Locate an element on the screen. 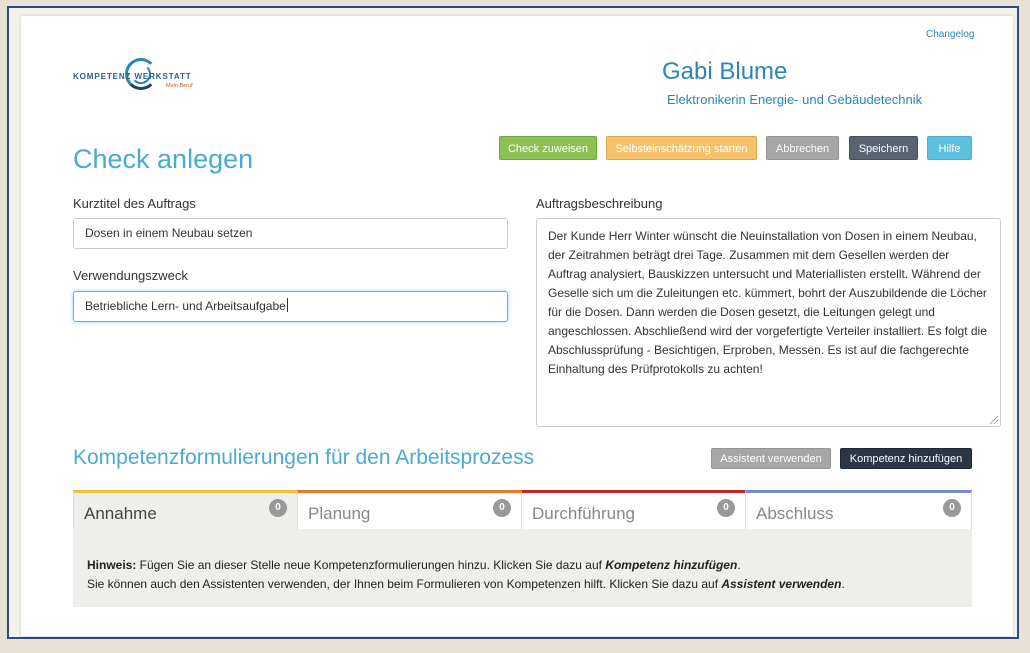 This screenshot has height=653, width=1030. cancel-button: Abbrechen is located at coordinates (802, 148).